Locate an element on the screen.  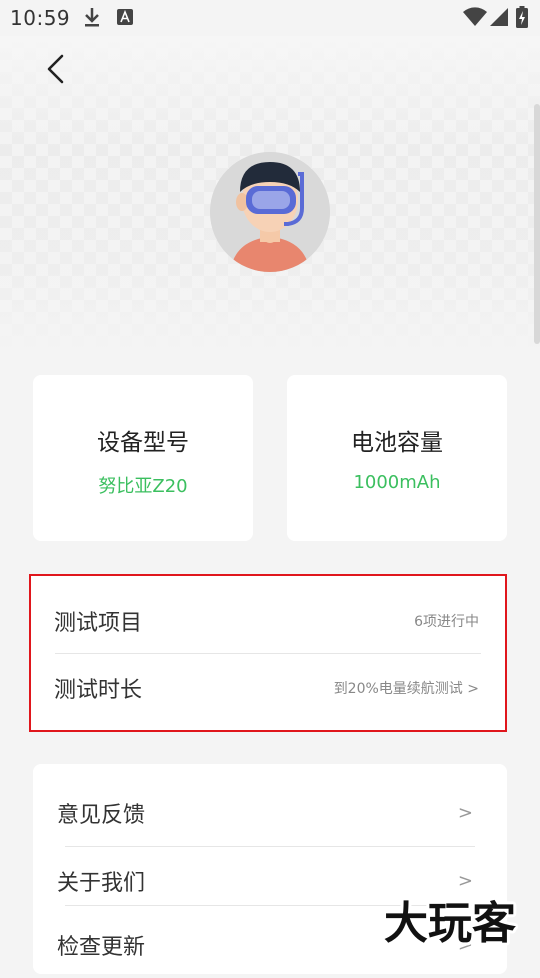
back-button is located at coordinates (56, 70).